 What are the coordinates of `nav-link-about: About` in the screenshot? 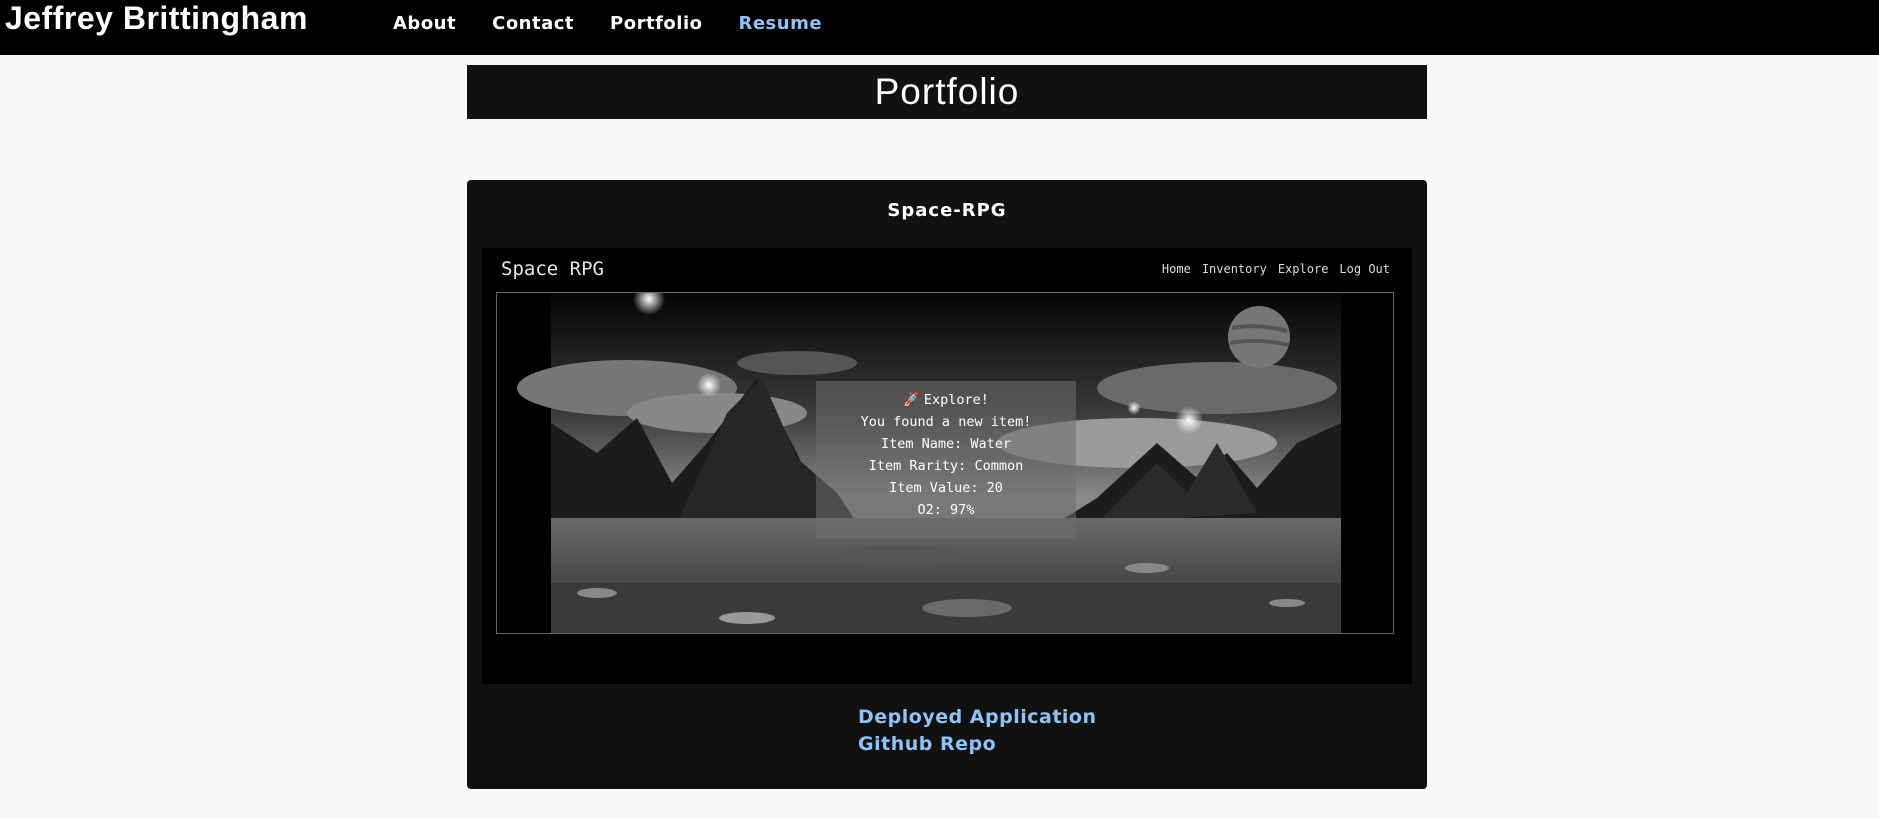 It's located at (424, 23).